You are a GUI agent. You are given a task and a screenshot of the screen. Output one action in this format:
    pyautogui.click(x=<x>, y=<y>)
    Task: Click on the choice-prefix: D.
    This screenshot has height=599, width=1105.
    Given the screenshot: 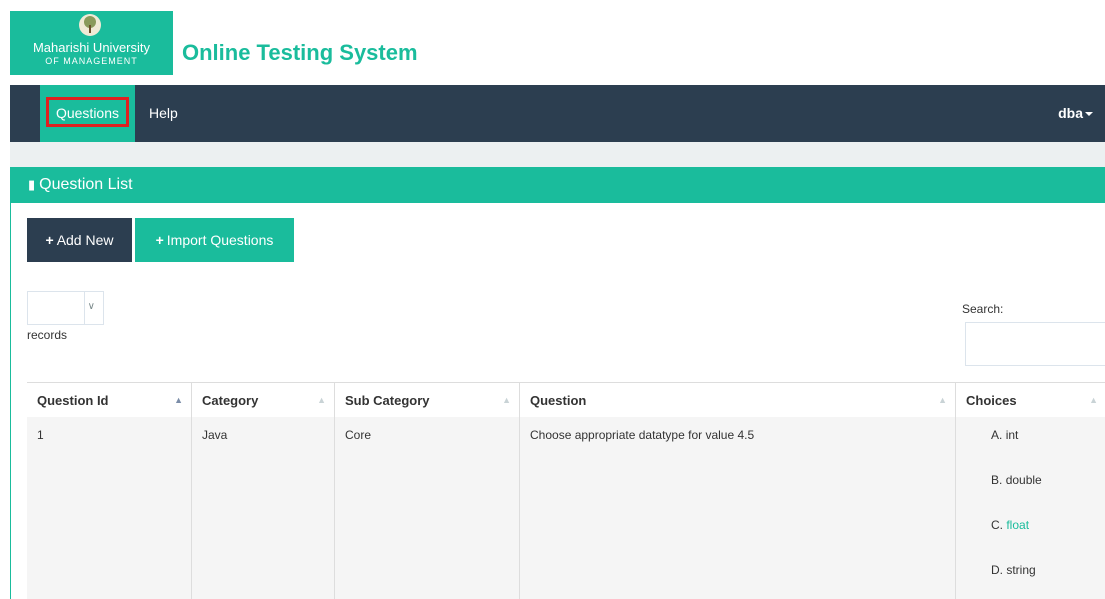 What is the action you would take?
    pyautogui.click(x=997, y=570)
    